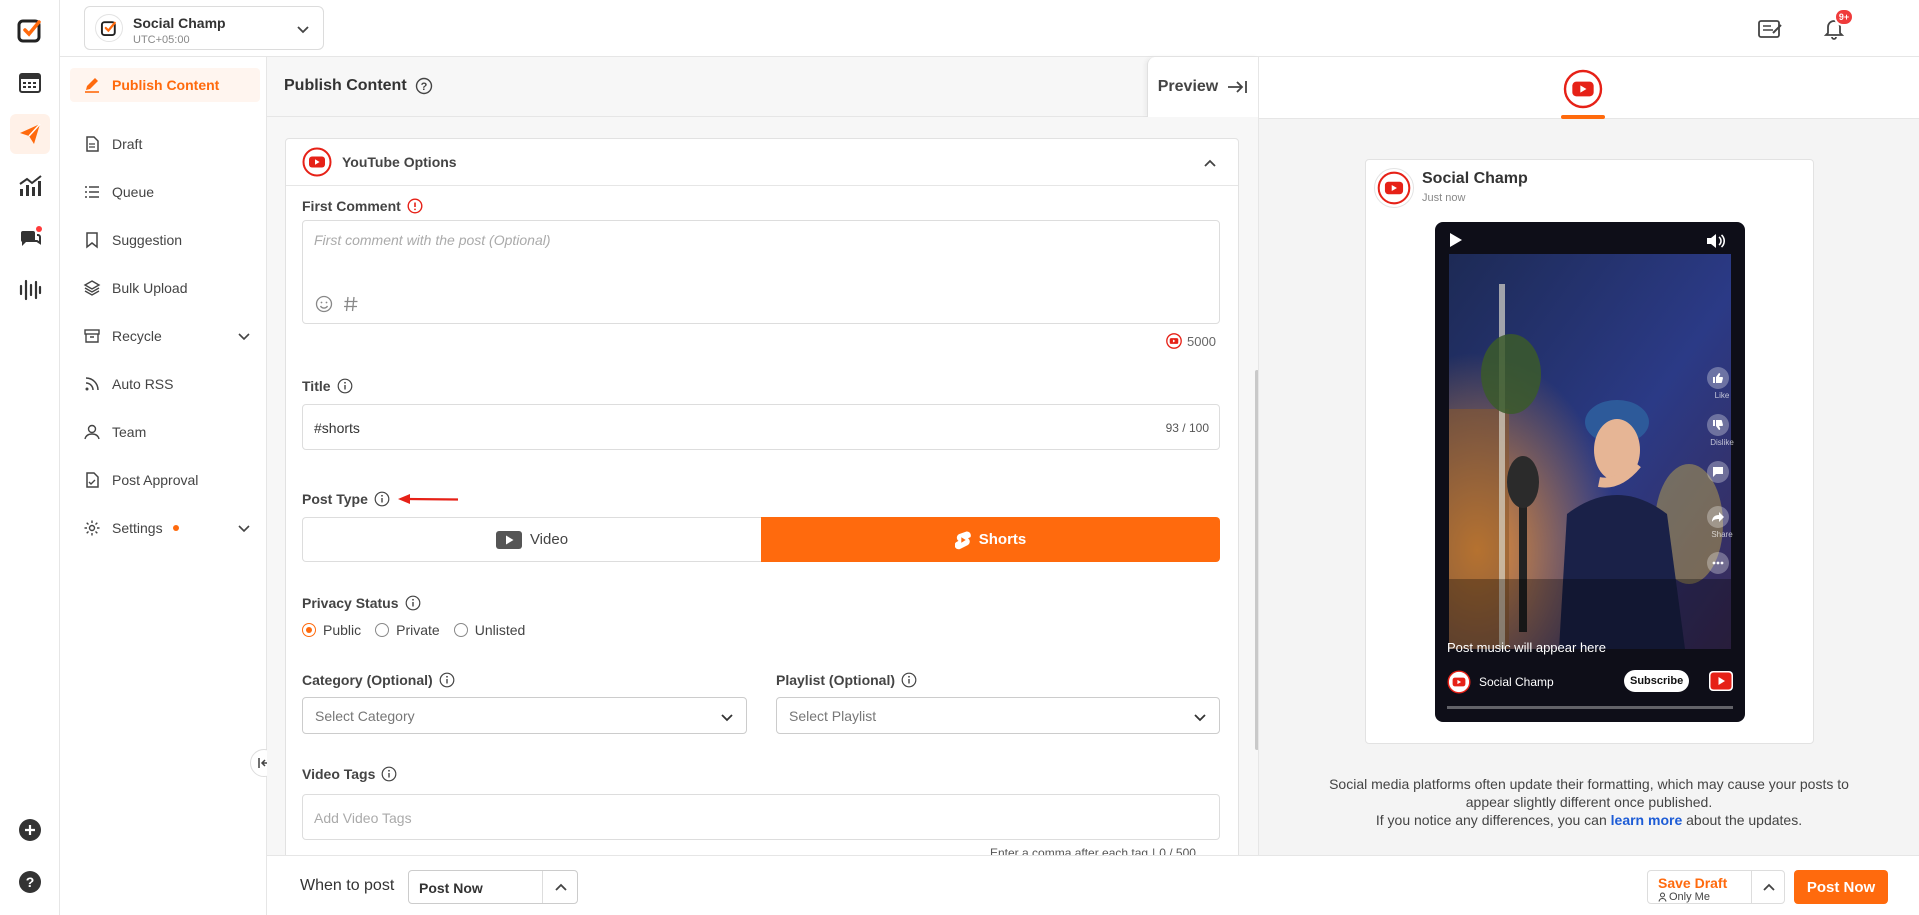 The image size is (1919, 915). Describe the element at coordinates (1744, 820) in the screenshot. I see `notice-line-2-suffix: about the updates.` at that location.